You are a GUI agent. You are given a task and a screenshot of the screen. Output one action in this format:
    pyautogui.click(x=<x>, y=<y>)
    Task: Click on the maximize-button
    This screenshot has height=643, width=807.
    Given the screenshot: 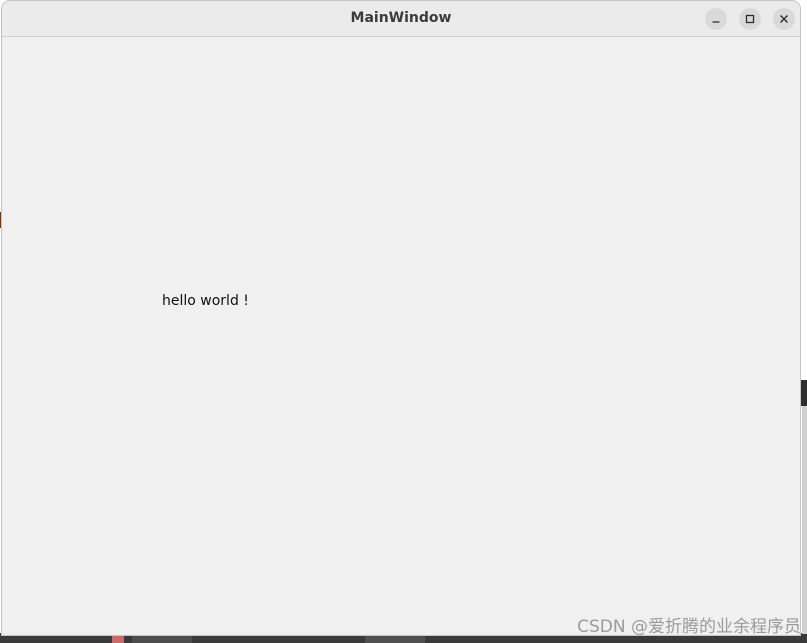 What is the action you would take?
    pyautogui.click(x=750, y=19)
    